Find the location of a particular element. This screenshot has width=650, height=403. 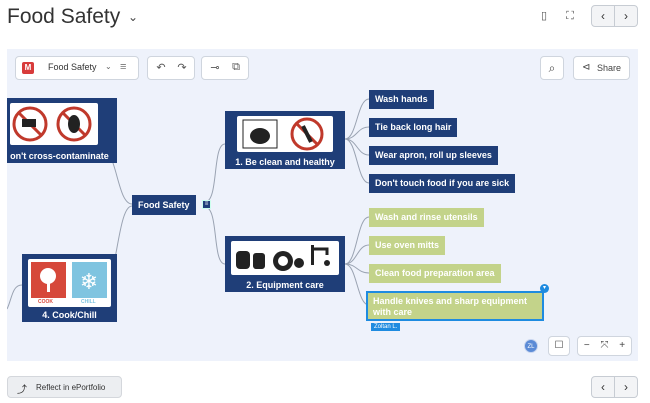

reflect-icon: ⤴ is located at coordinates (22, 390).